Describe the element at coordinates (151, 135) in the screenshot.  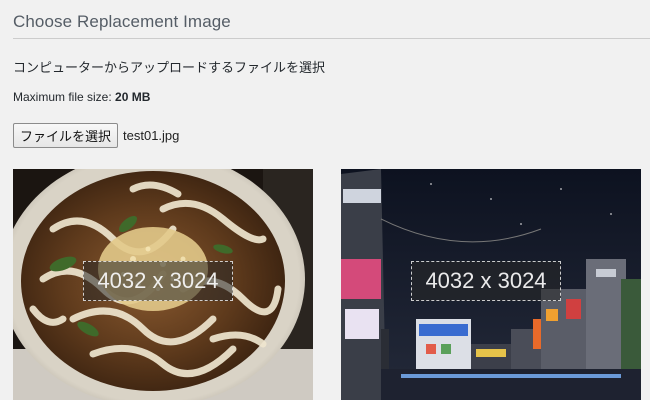
I see `chosen-file-name: test01.jpg` at that location.